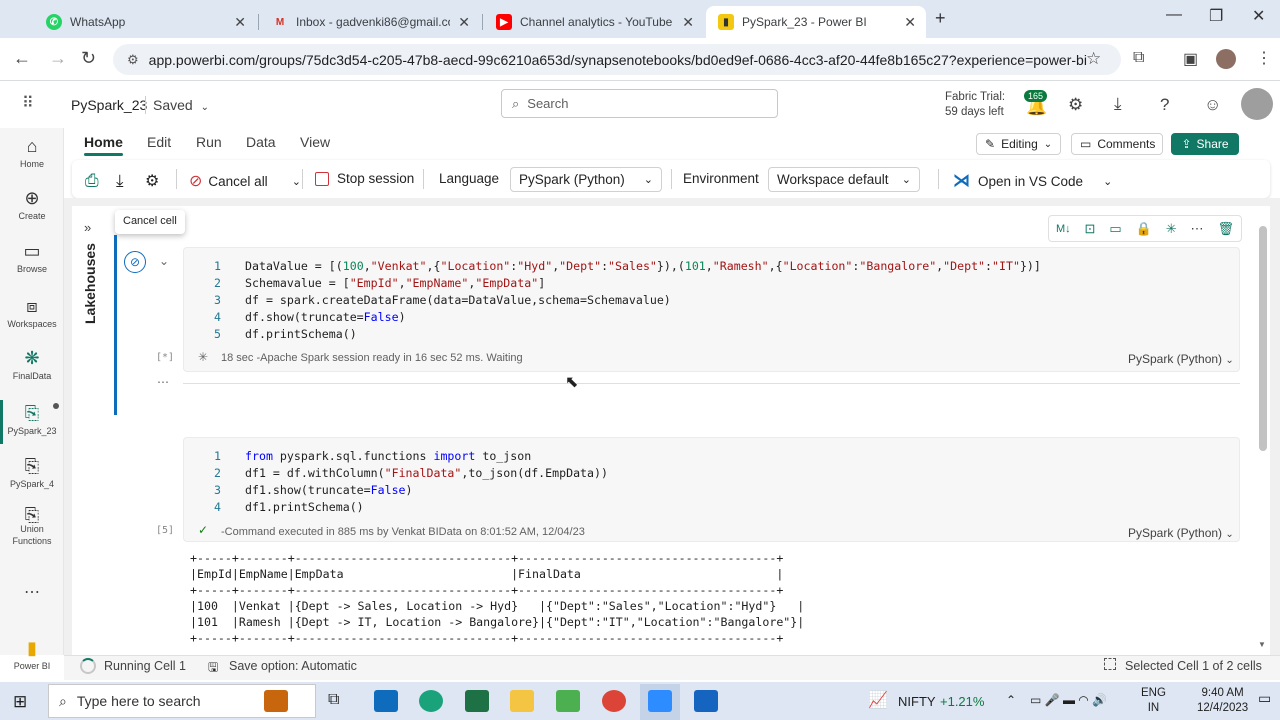  What do you see at coordinates (133, 60) in the screenshot?
I see `site-info-icon: ⚙` at bounding box center [133, 60].